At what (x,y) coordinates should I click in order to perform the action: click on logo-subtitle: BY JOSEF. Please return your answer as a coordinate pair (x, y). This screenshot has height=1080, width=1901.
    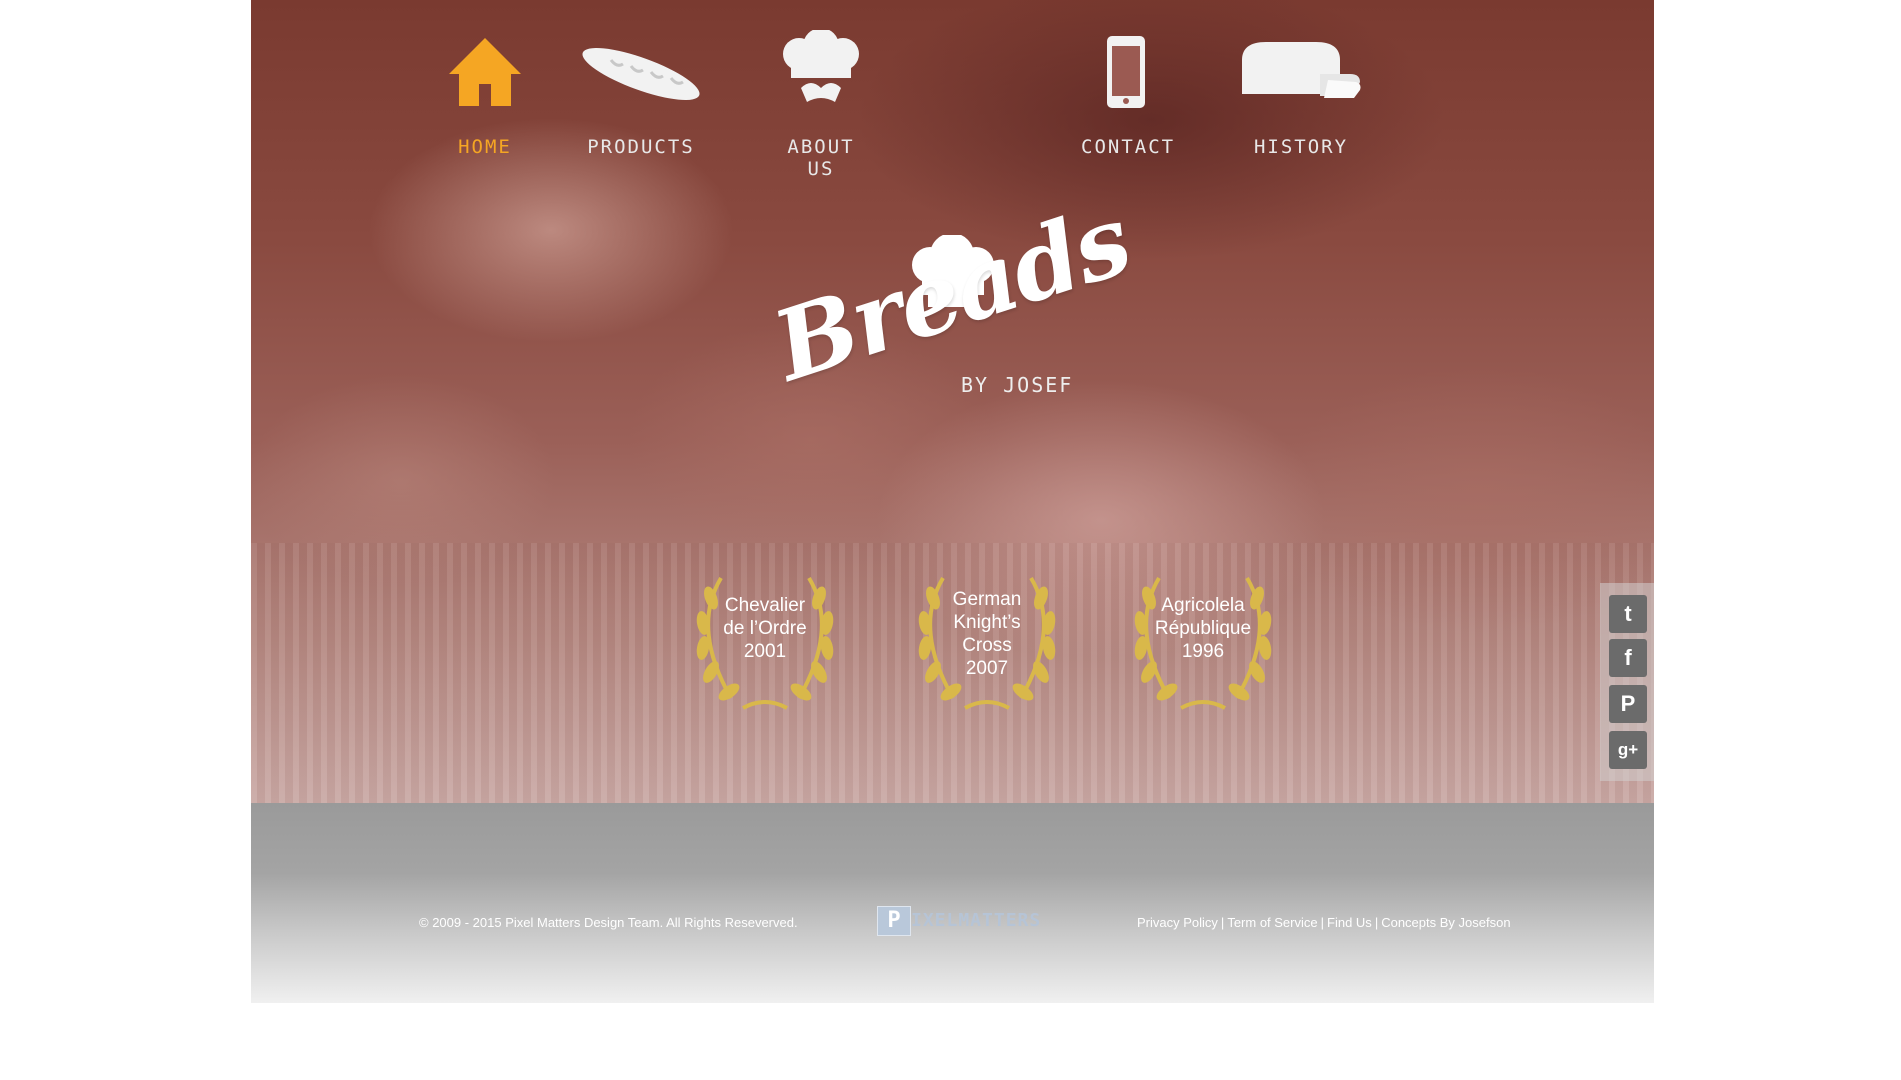
    Looking at the image, I should click on (1017, 385).